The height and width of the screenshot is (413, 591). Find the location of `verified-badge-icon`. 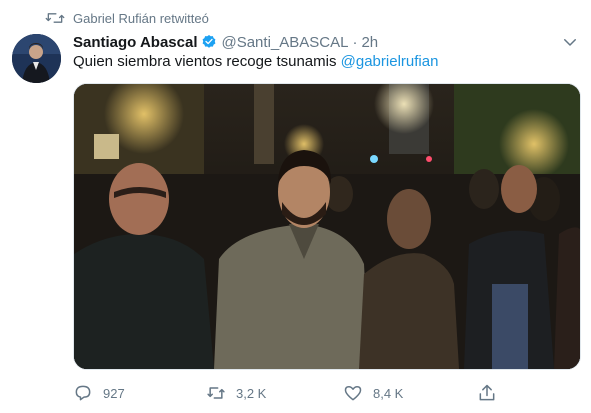

verified-badge-icon is located at coordinates (209, 41).